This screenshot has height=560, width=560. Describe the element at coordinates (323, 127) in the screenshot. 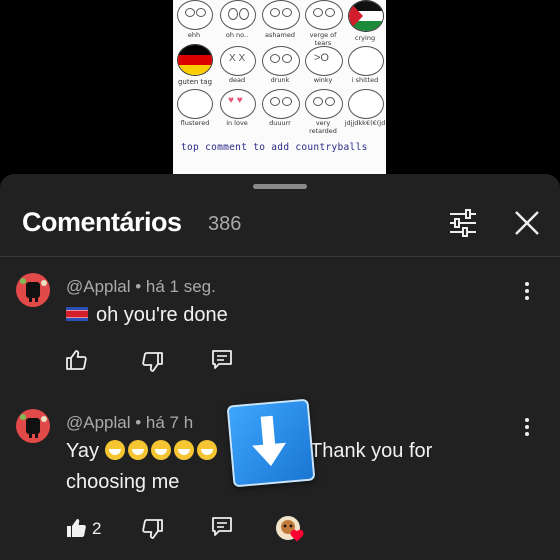

I see `face-label: very retarded` at that location.